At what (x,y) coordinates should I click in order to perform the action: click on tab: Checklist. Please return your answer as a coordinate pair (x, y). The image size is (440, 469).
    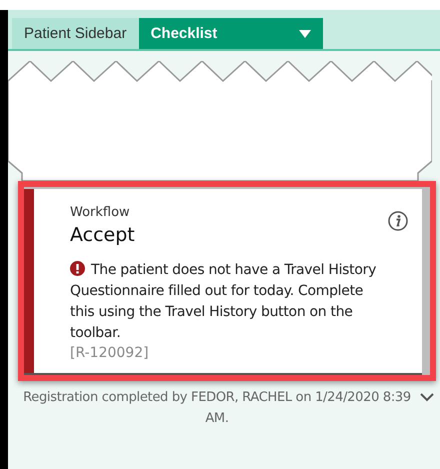
    Looking at the image, I should click on (230, 33).